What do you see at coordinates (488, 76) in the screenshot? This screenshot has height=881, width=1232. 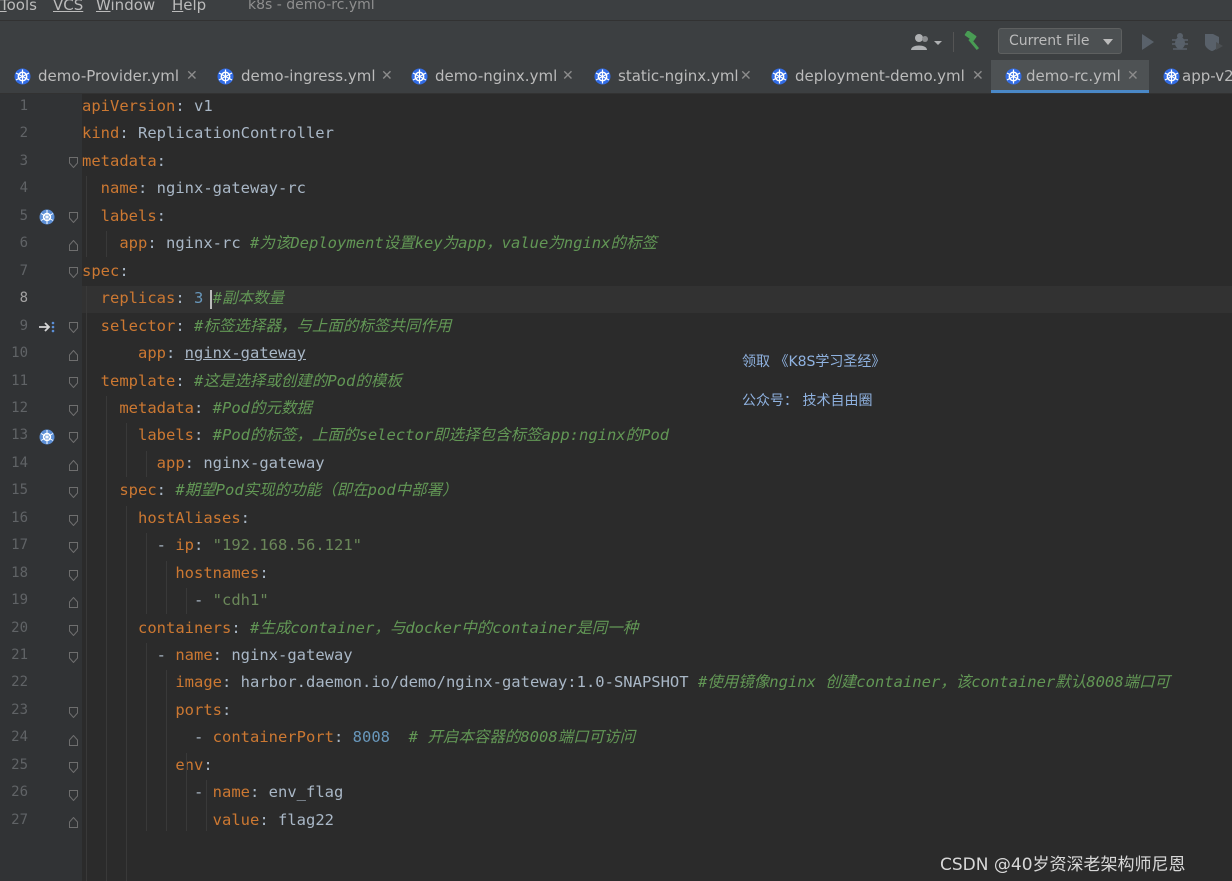 I see `tab-demo-nginx: demo-nginx.yml ✕` at bounding box center [488, 76].